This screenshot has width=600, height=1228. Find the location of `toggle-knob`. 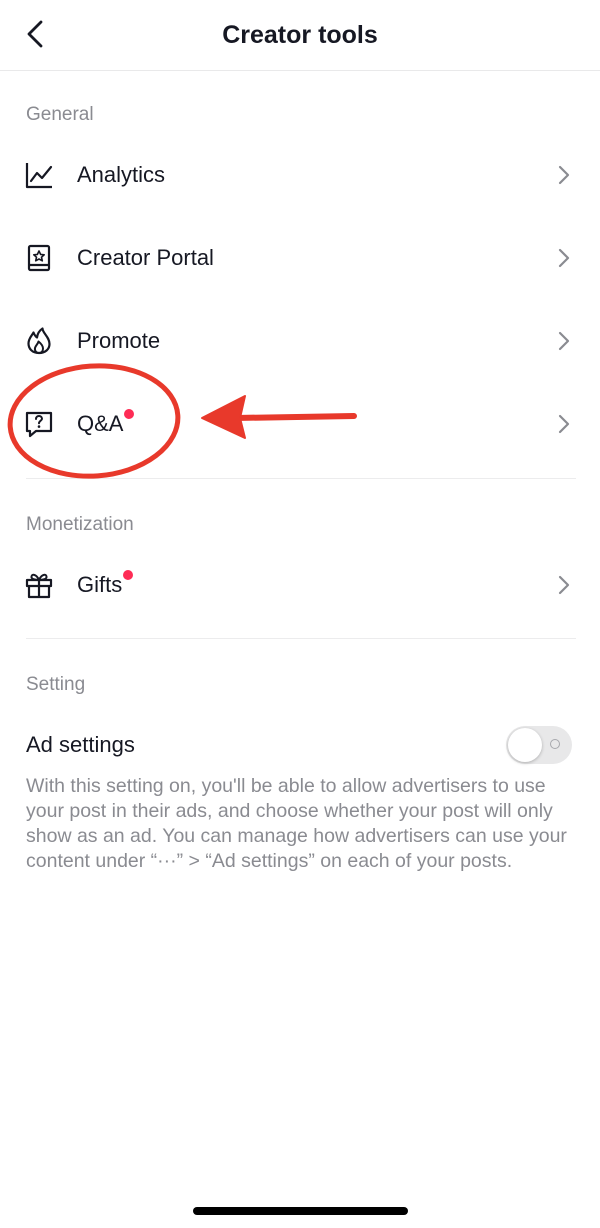

toggle-knob is located at coordinates (525, 745).